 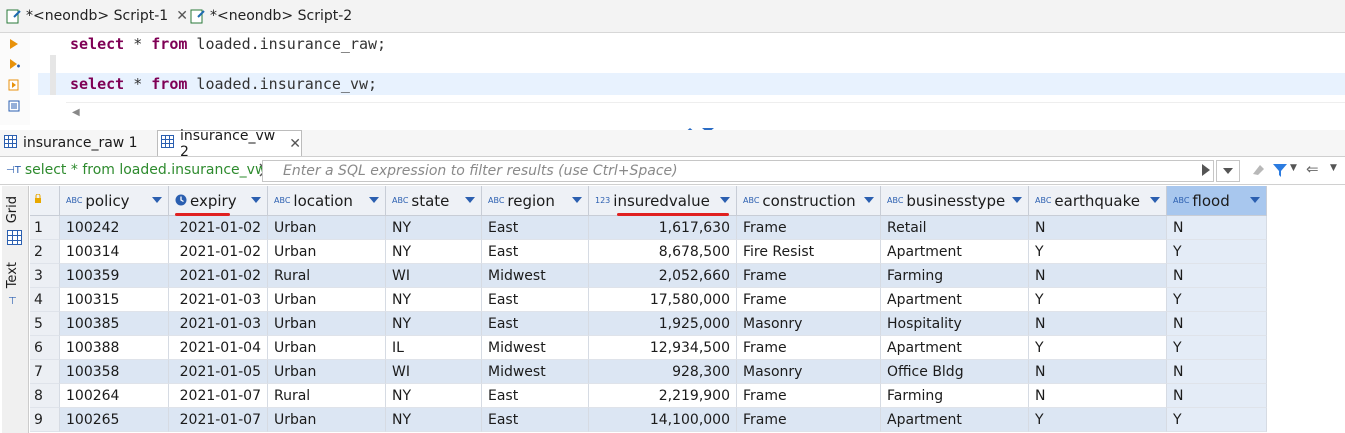 What do you see at coordinates (700, 127) in the screenshot?
I see `panel-splitter` at bounding box center [700, 127].